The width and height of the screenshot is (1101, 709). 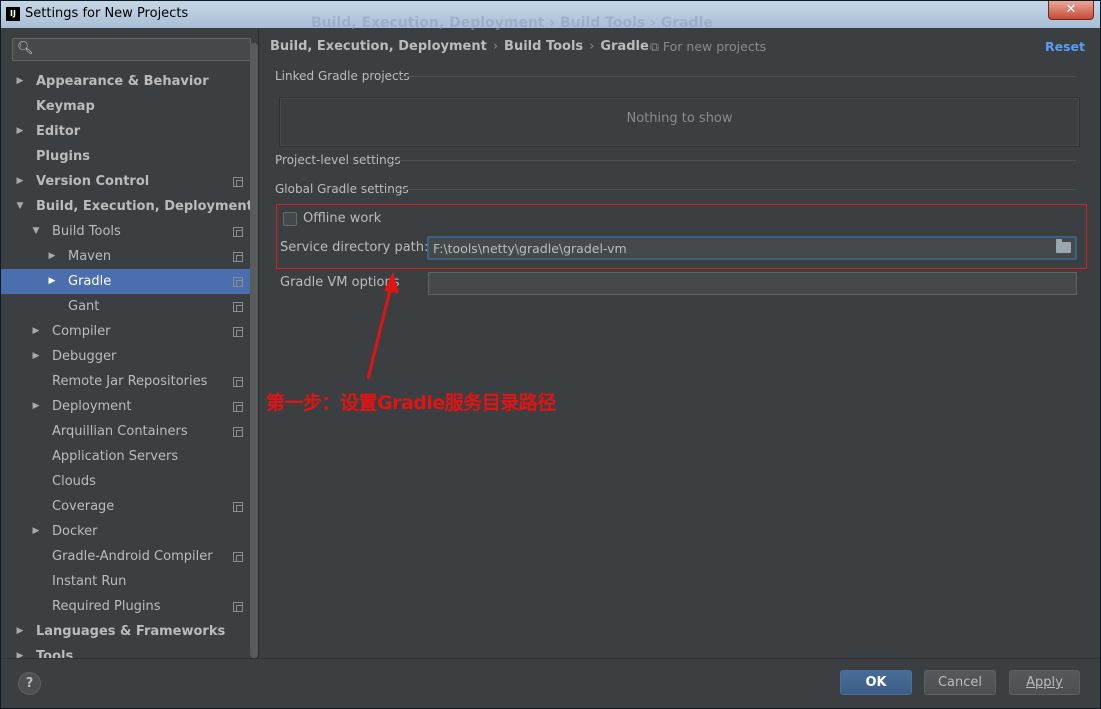 What do you see at coordinates (84, 306) in the screenshot?
I see `sidebar-item-label: Gant` at bounding box center [84, 306].